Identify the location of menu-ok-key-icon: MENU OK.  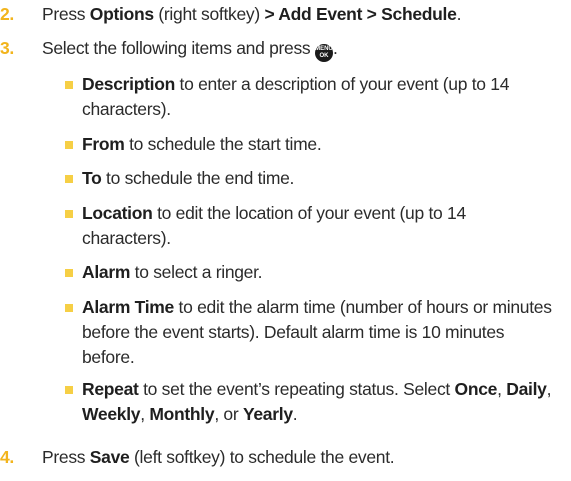
(323, 53).